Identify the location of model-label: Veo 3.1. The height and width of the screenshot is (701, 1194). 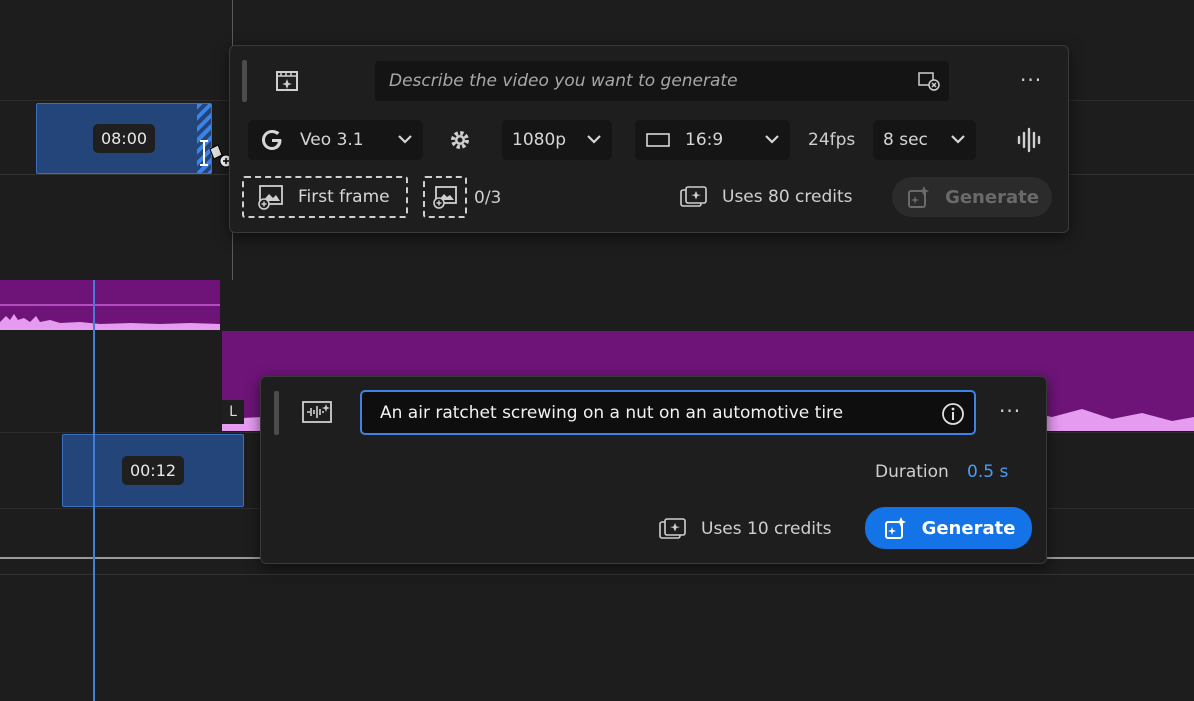
(332, 140).